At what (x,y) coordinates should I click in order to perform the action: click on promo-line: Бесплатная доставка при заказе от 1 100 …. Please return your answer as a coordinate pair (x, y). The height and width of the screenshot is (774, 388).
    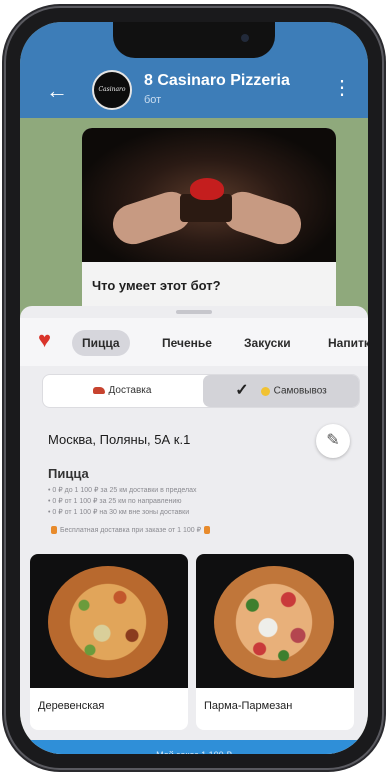
    Looking at the image, I should click on (198, 530).